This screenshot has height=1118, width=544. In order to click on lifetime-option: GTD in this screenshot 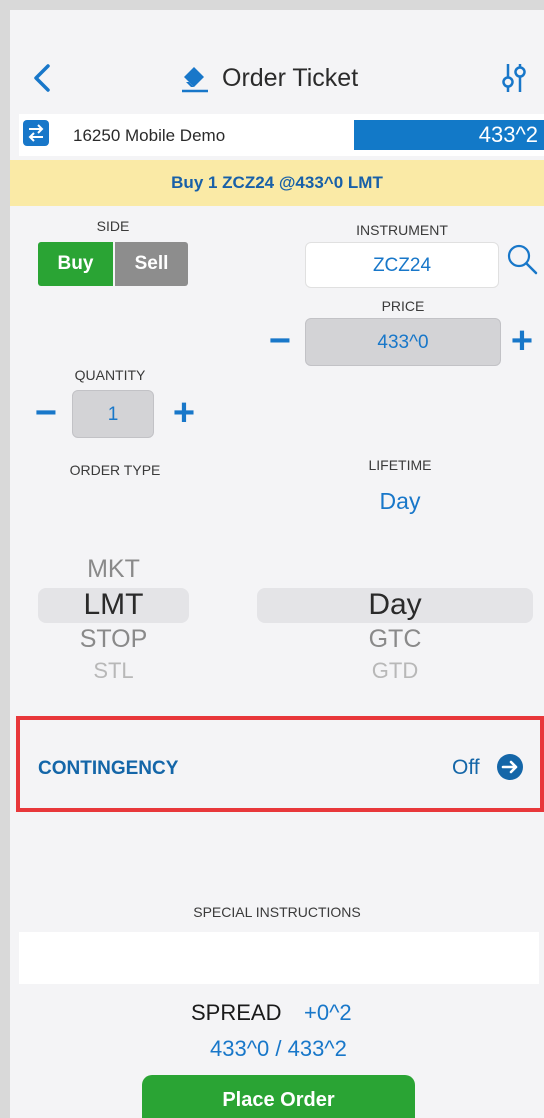, I will do `click(395, 669)`.